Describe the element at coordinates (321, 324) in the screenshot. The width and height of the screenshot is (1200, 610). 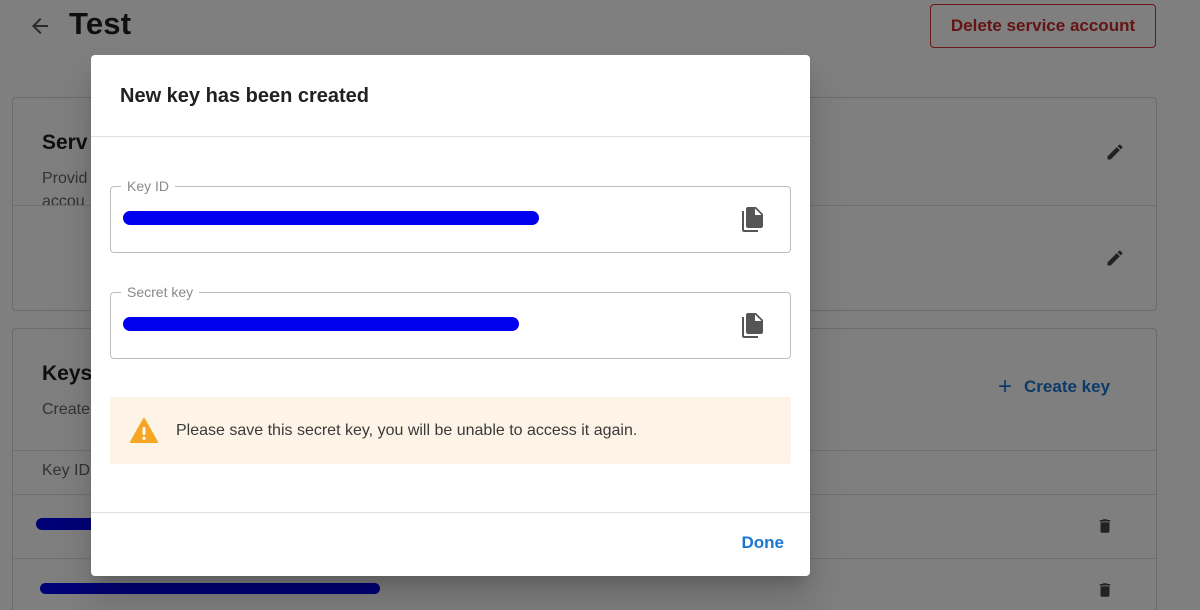
I see `secret-key-redaction` at that location.